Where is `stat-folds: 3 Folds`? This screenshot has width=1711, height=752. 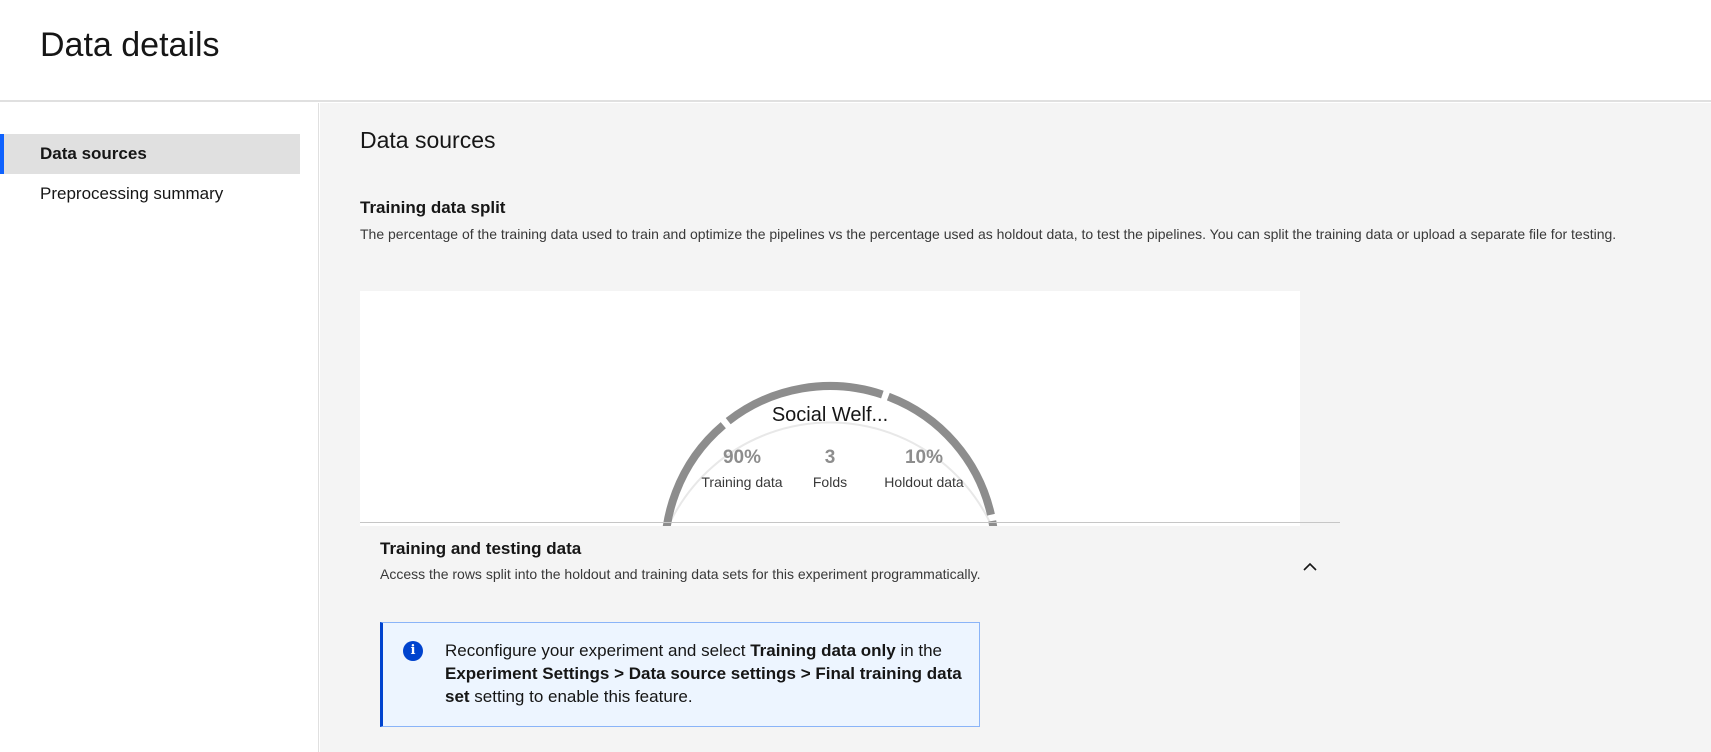 stat-folds: 3 Folds is located at coordinates (830, 468).